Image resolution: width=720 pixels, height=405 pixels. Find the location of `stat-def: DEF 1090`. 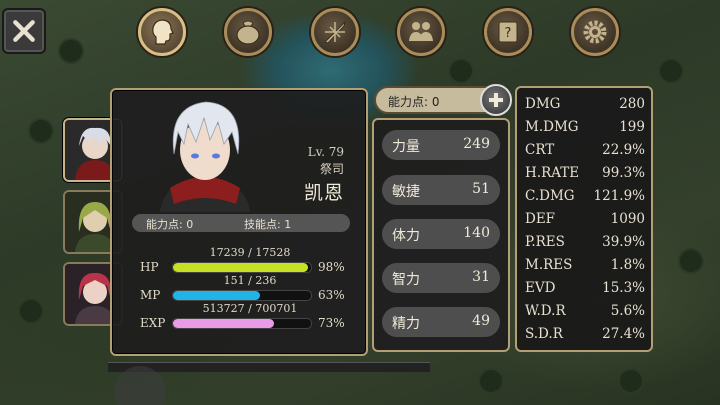

stat-def: DEF 1090 is located at coordinates (585, 219).